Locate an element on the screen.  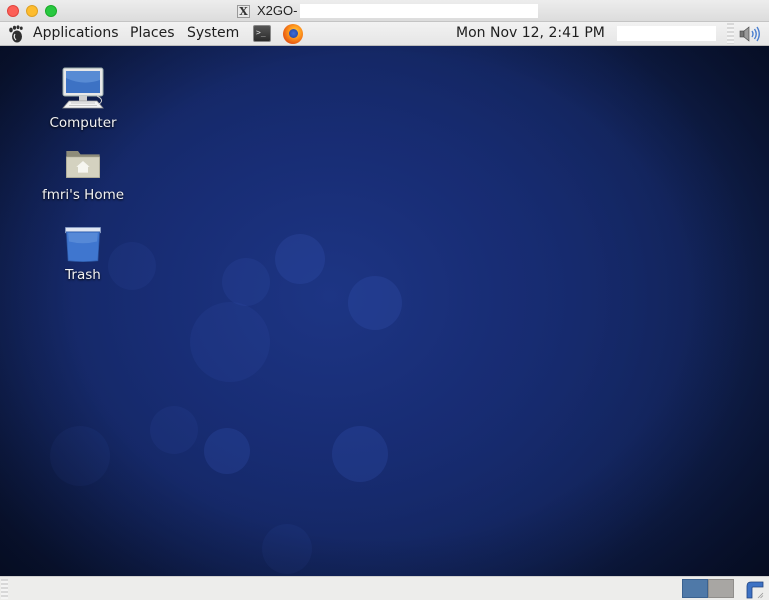
window-maximize-button is located at coordinates (51, 11).